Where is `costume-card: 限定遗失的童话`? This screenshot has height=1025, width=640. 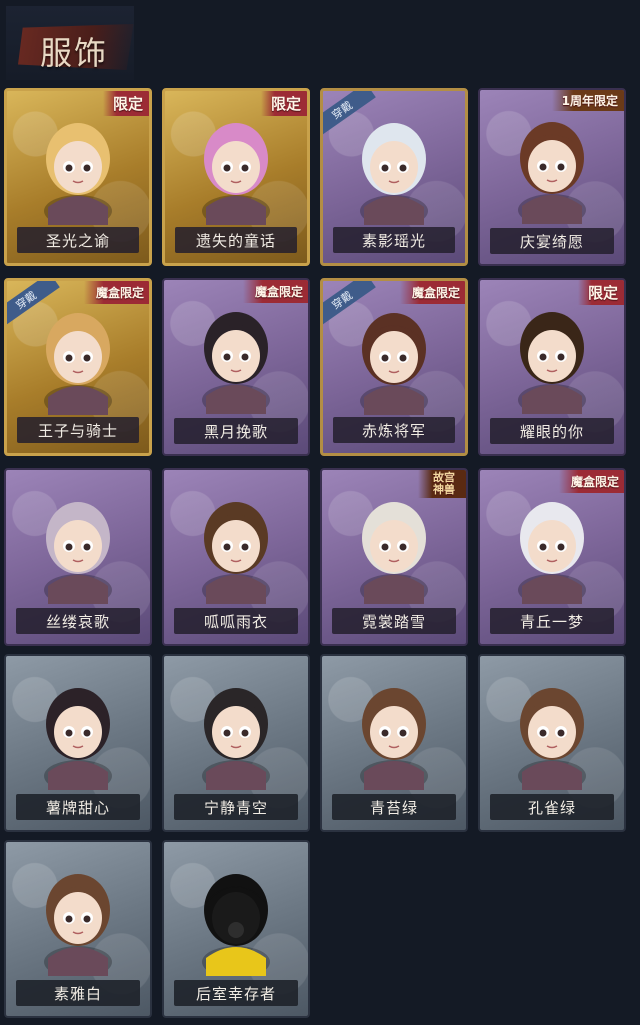 costume-card: 限定遗失的童话 is located at coordinates (236, 177).